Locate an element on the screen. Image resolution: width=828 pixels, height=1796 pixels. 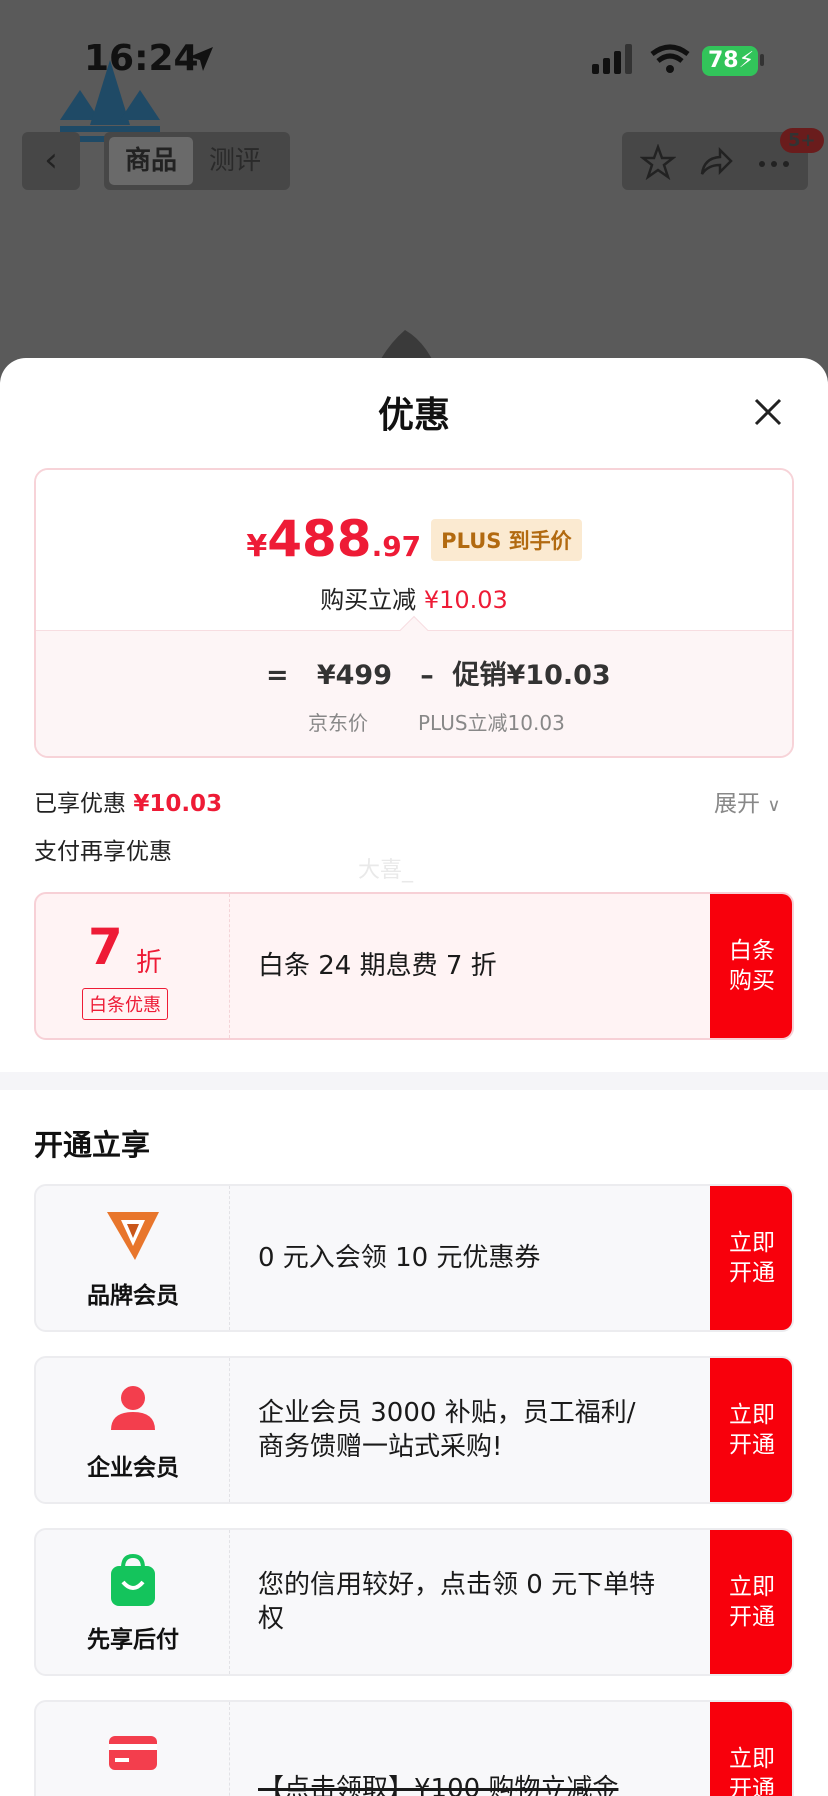
card-icon is located at coordinates (133, 1753).